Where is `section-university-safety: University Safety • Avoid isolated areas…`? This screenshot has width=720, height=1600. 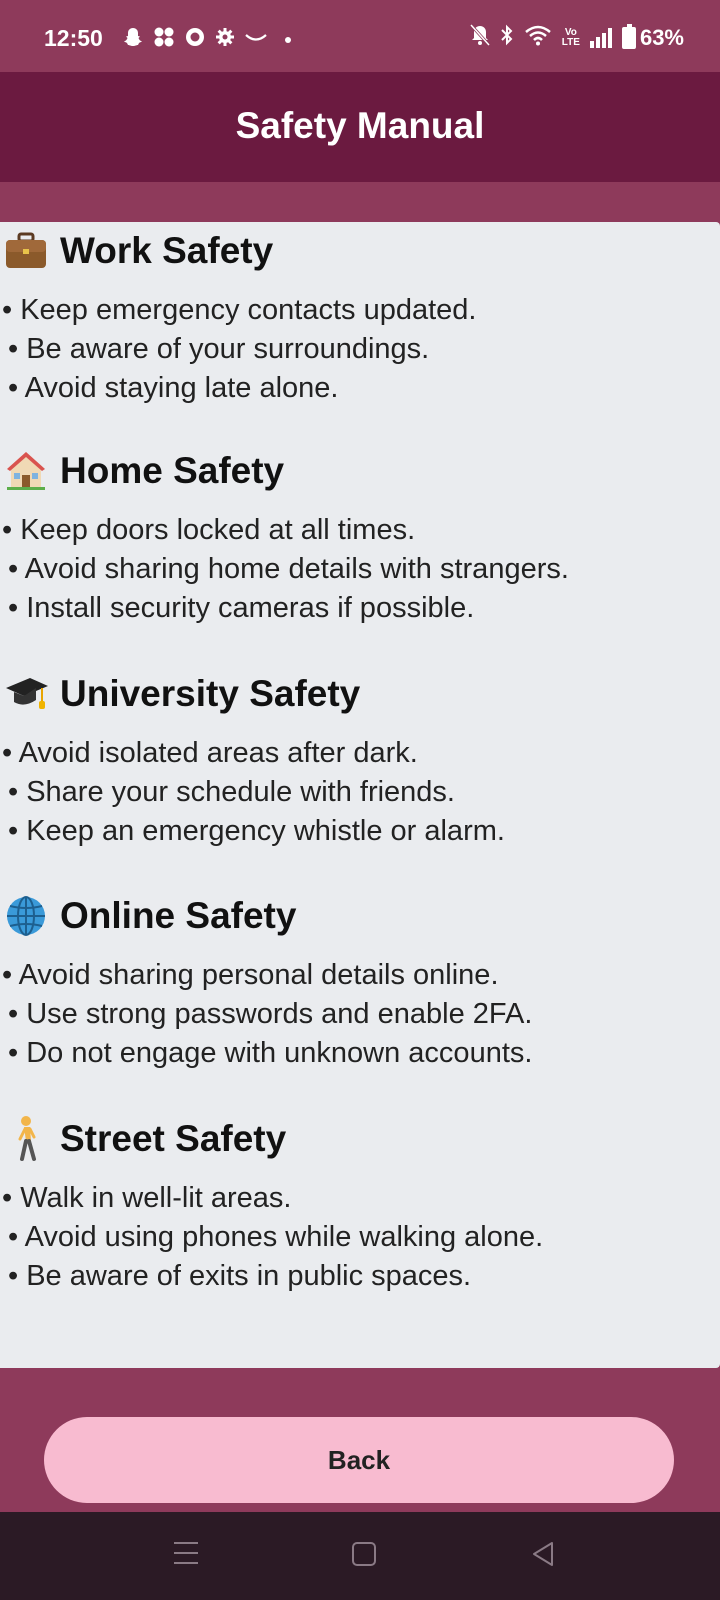
section-university-safety: University Safety • Avoid isolated areas… is located at coordinates (360, 759).